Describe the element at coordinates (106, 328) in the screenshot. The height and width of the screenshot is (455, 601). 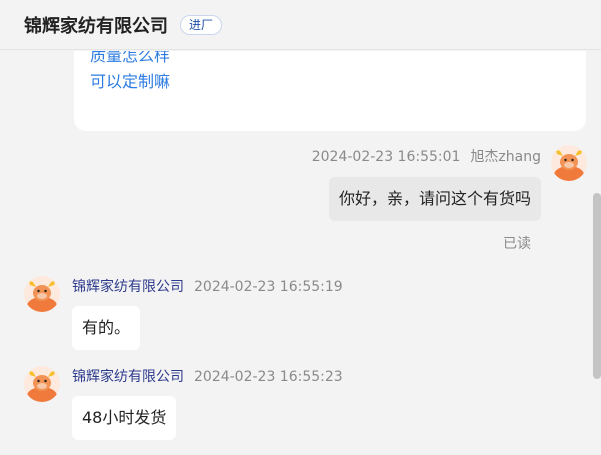
I see `message-bubble-incoming: 有的。` at that location.